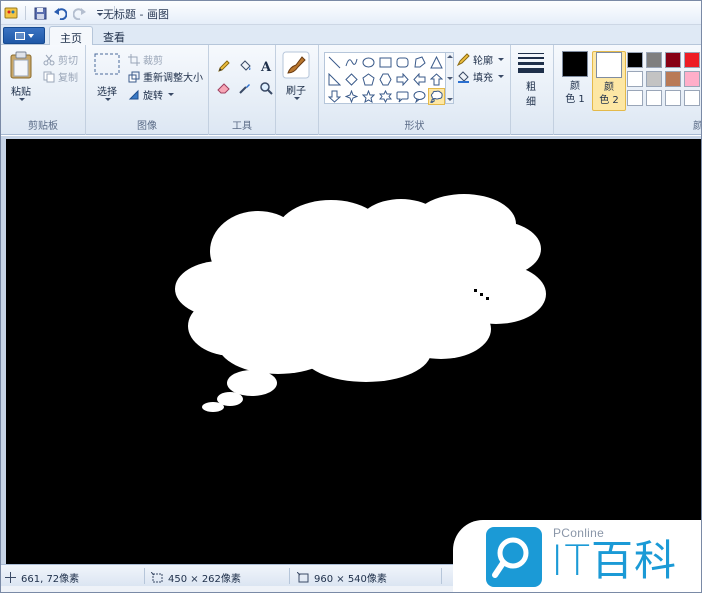 The image size is (702, 593). I want to click on brushes-label: 刷子, so click(296, 91).